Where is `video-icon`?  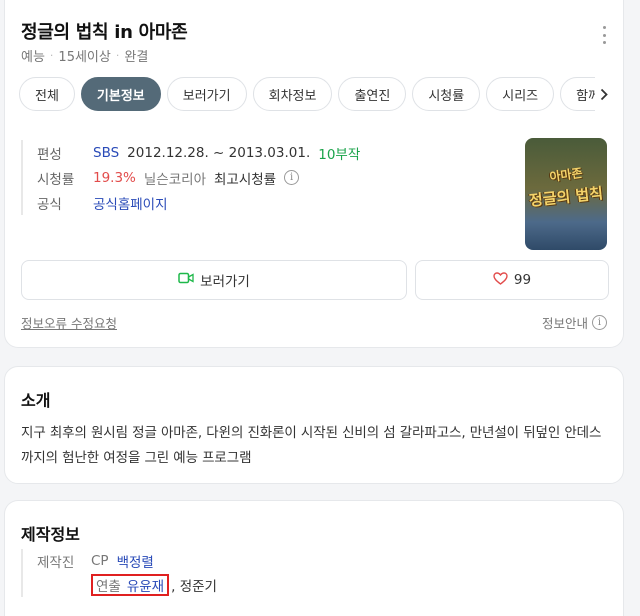 video-icon is located at coordinates (186, 280).